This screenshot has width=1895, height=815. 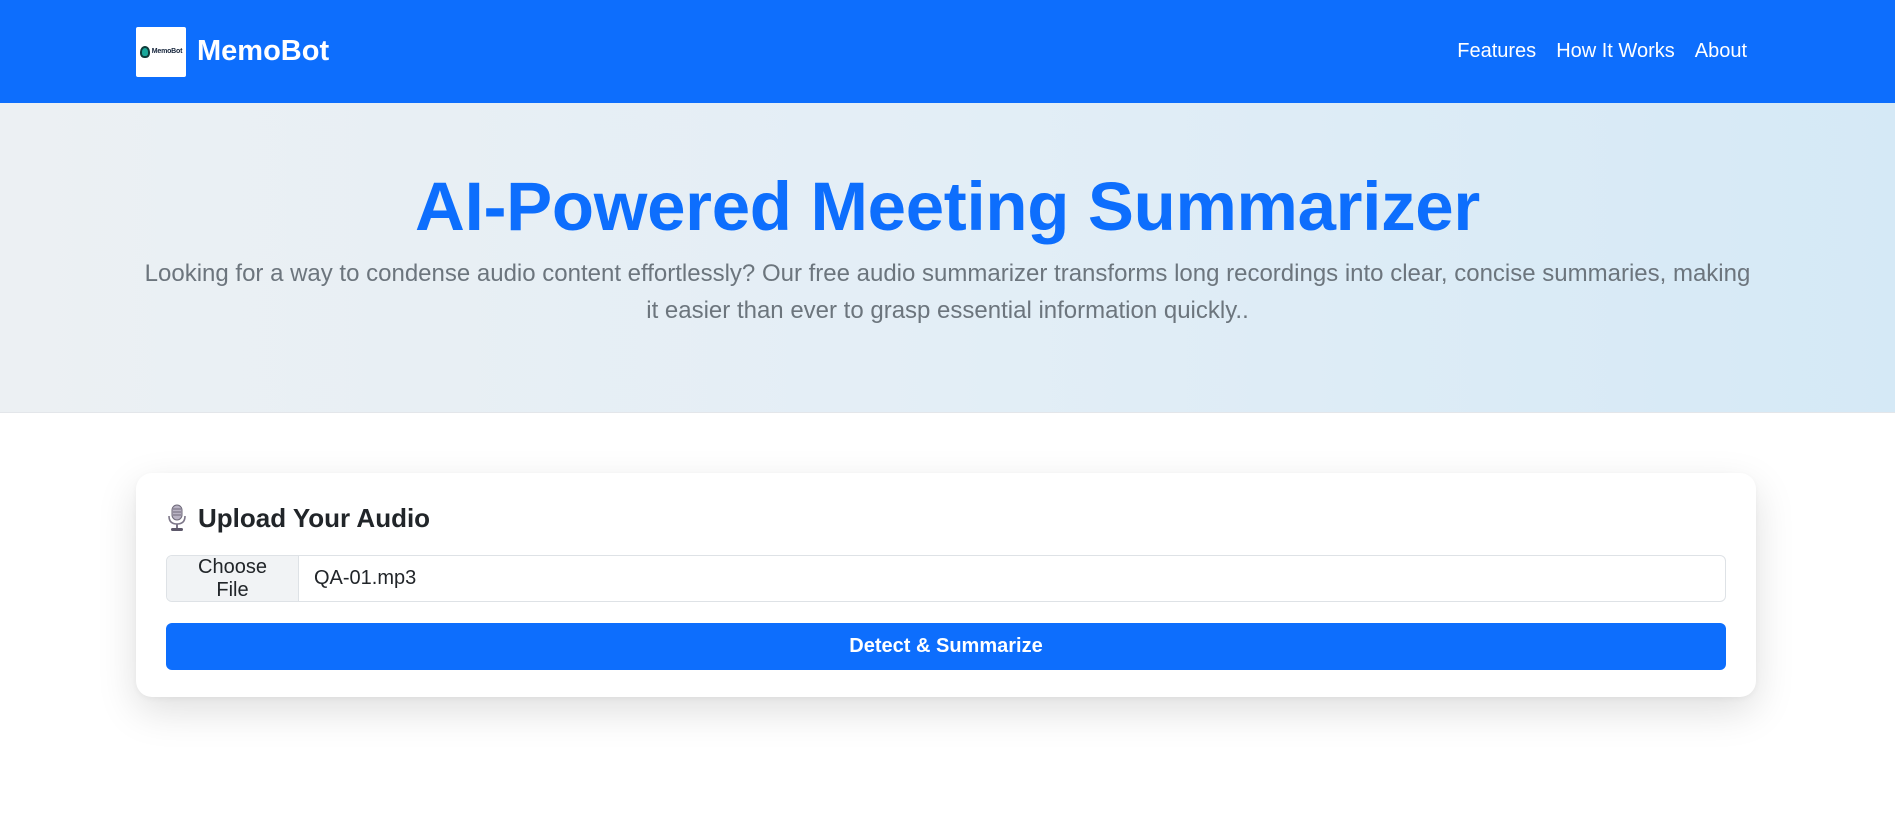 I want to click on choose-file-button: Choose File, so click(x=233, y=578).